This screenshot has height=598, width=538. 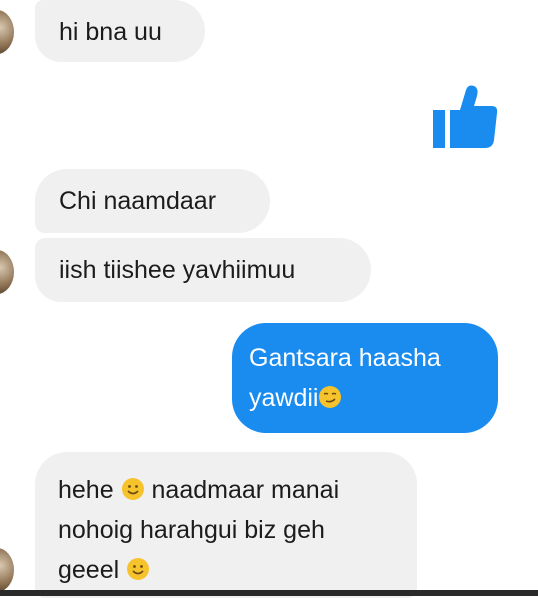 What do you see at coordinates (237, 570) in the screenshot?
I see `message-text-line: geeel` at bounding box center [237, 570].